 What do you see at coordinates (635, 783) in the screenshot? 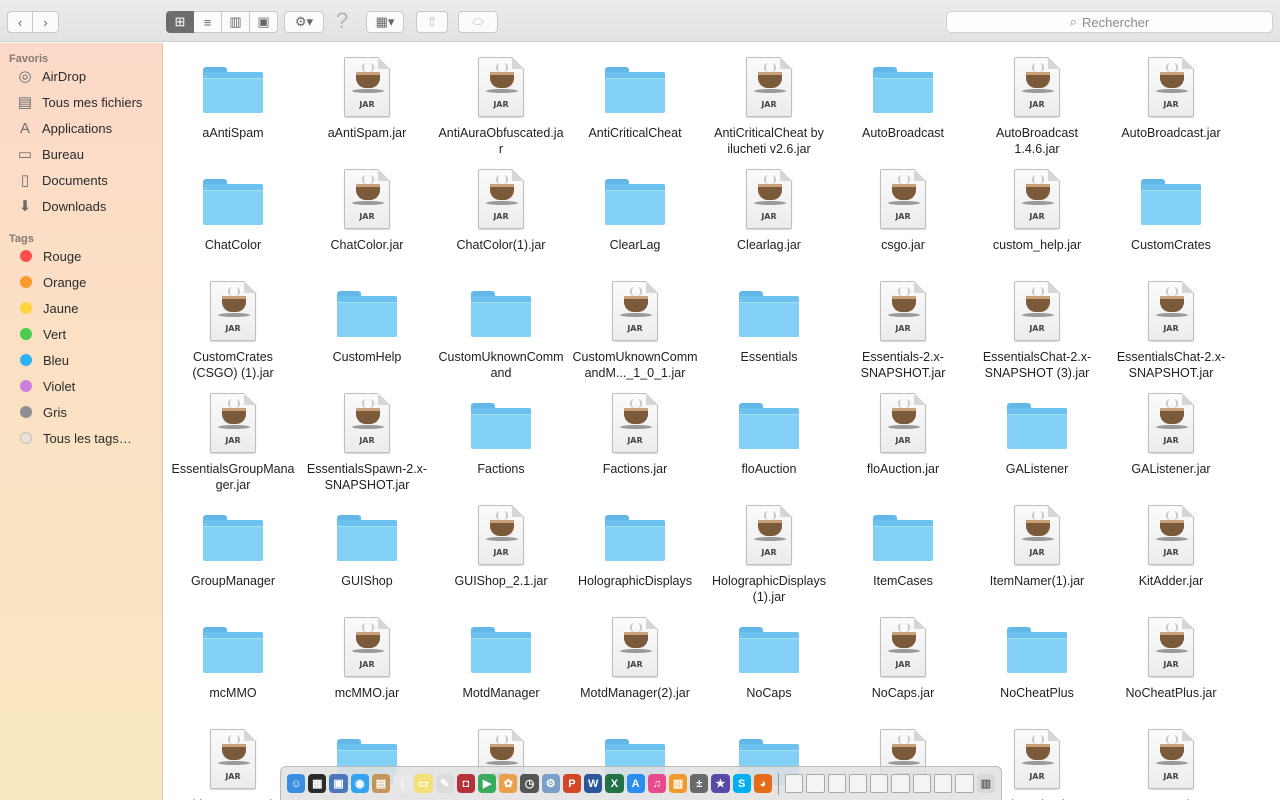
I see `app-store-icon: A` at bounding box center [635, 783].